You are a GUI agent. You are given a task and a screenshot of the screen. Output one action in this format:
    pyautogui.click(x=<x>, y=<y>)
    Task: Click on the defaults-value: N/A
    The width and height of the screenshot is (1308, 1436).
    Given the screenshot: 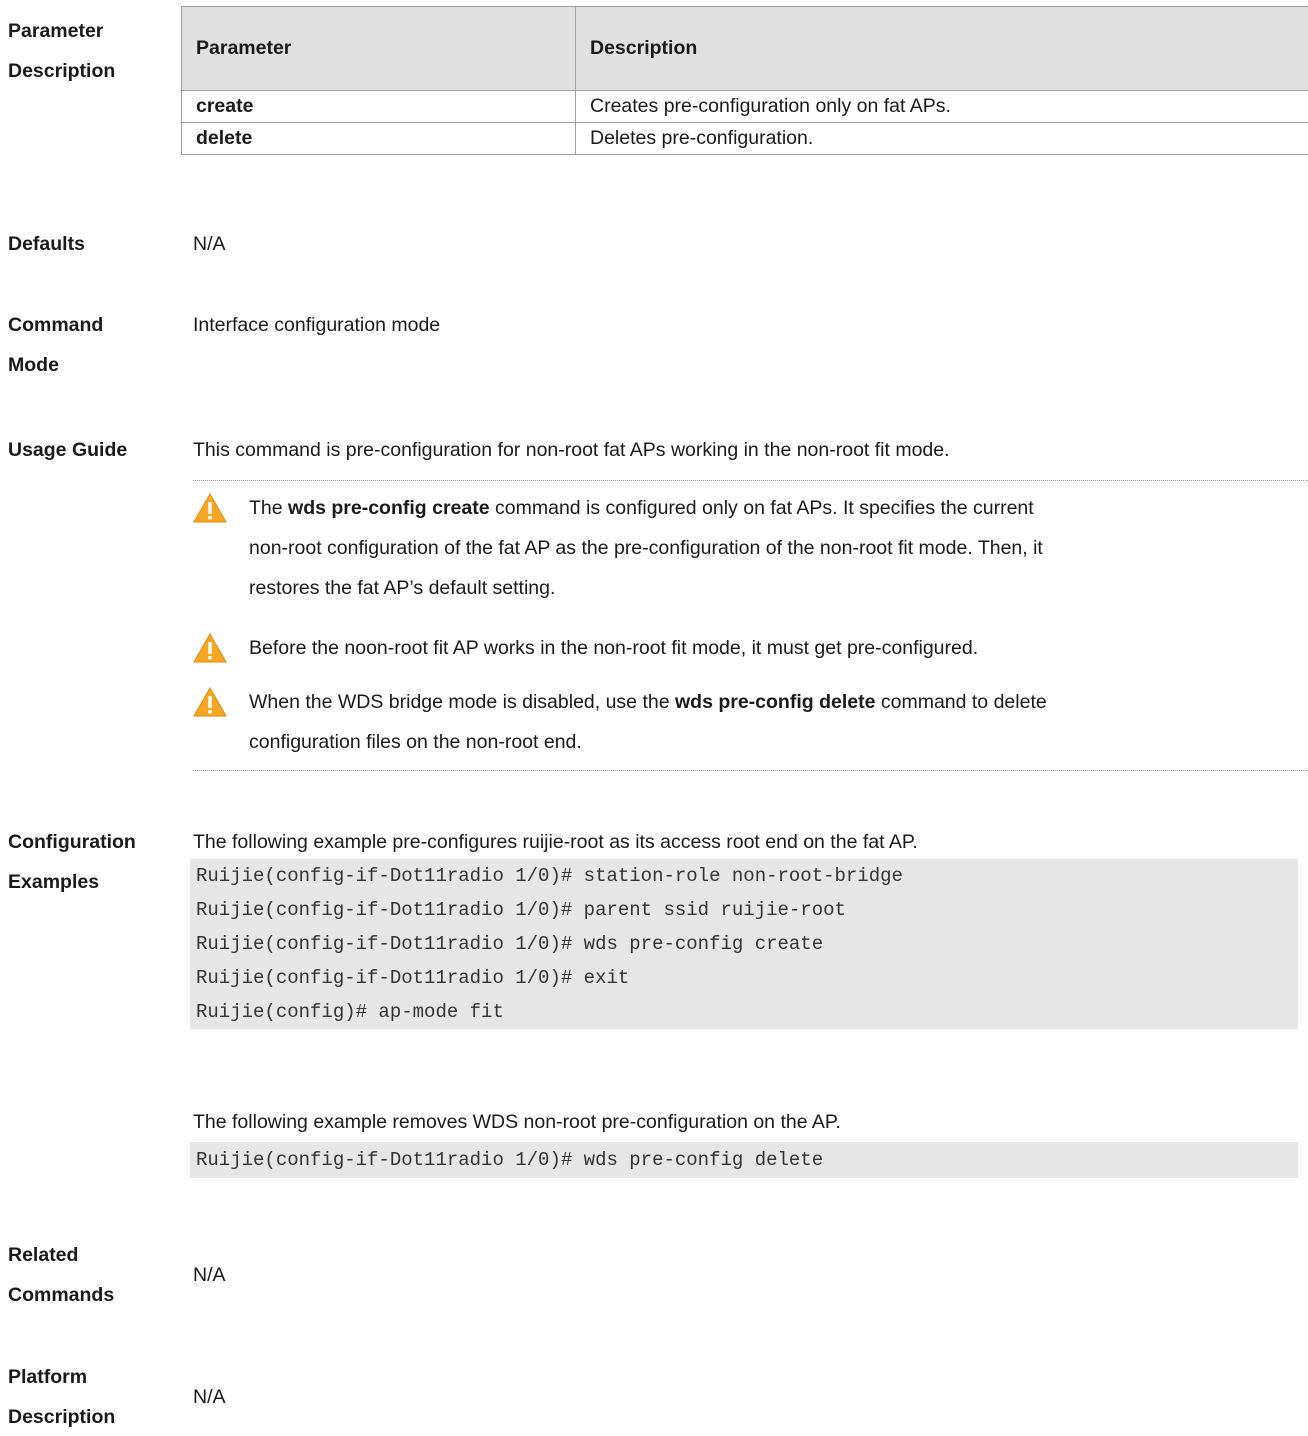 What is the action you would take?
    pyautogui.click(x=209, y=244)
    